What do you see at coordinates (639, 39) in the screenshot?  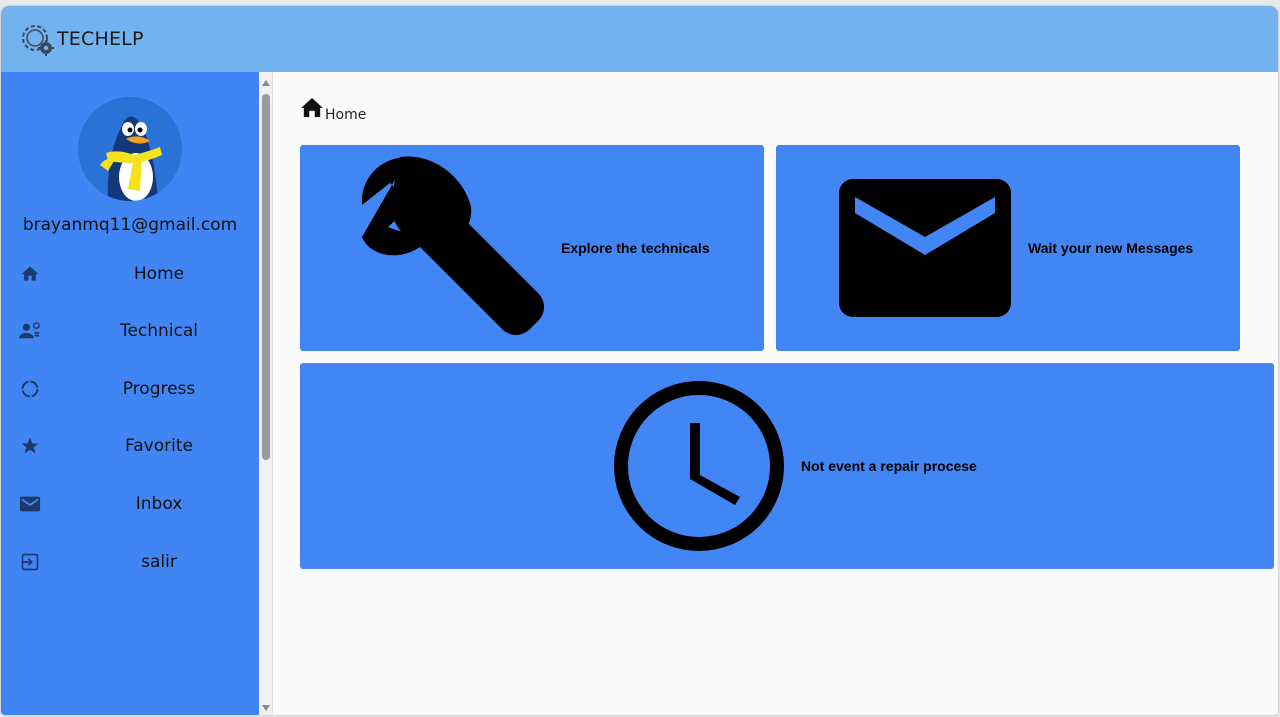 I see `app-header: TECHELP` at bounding box center [639, 39].